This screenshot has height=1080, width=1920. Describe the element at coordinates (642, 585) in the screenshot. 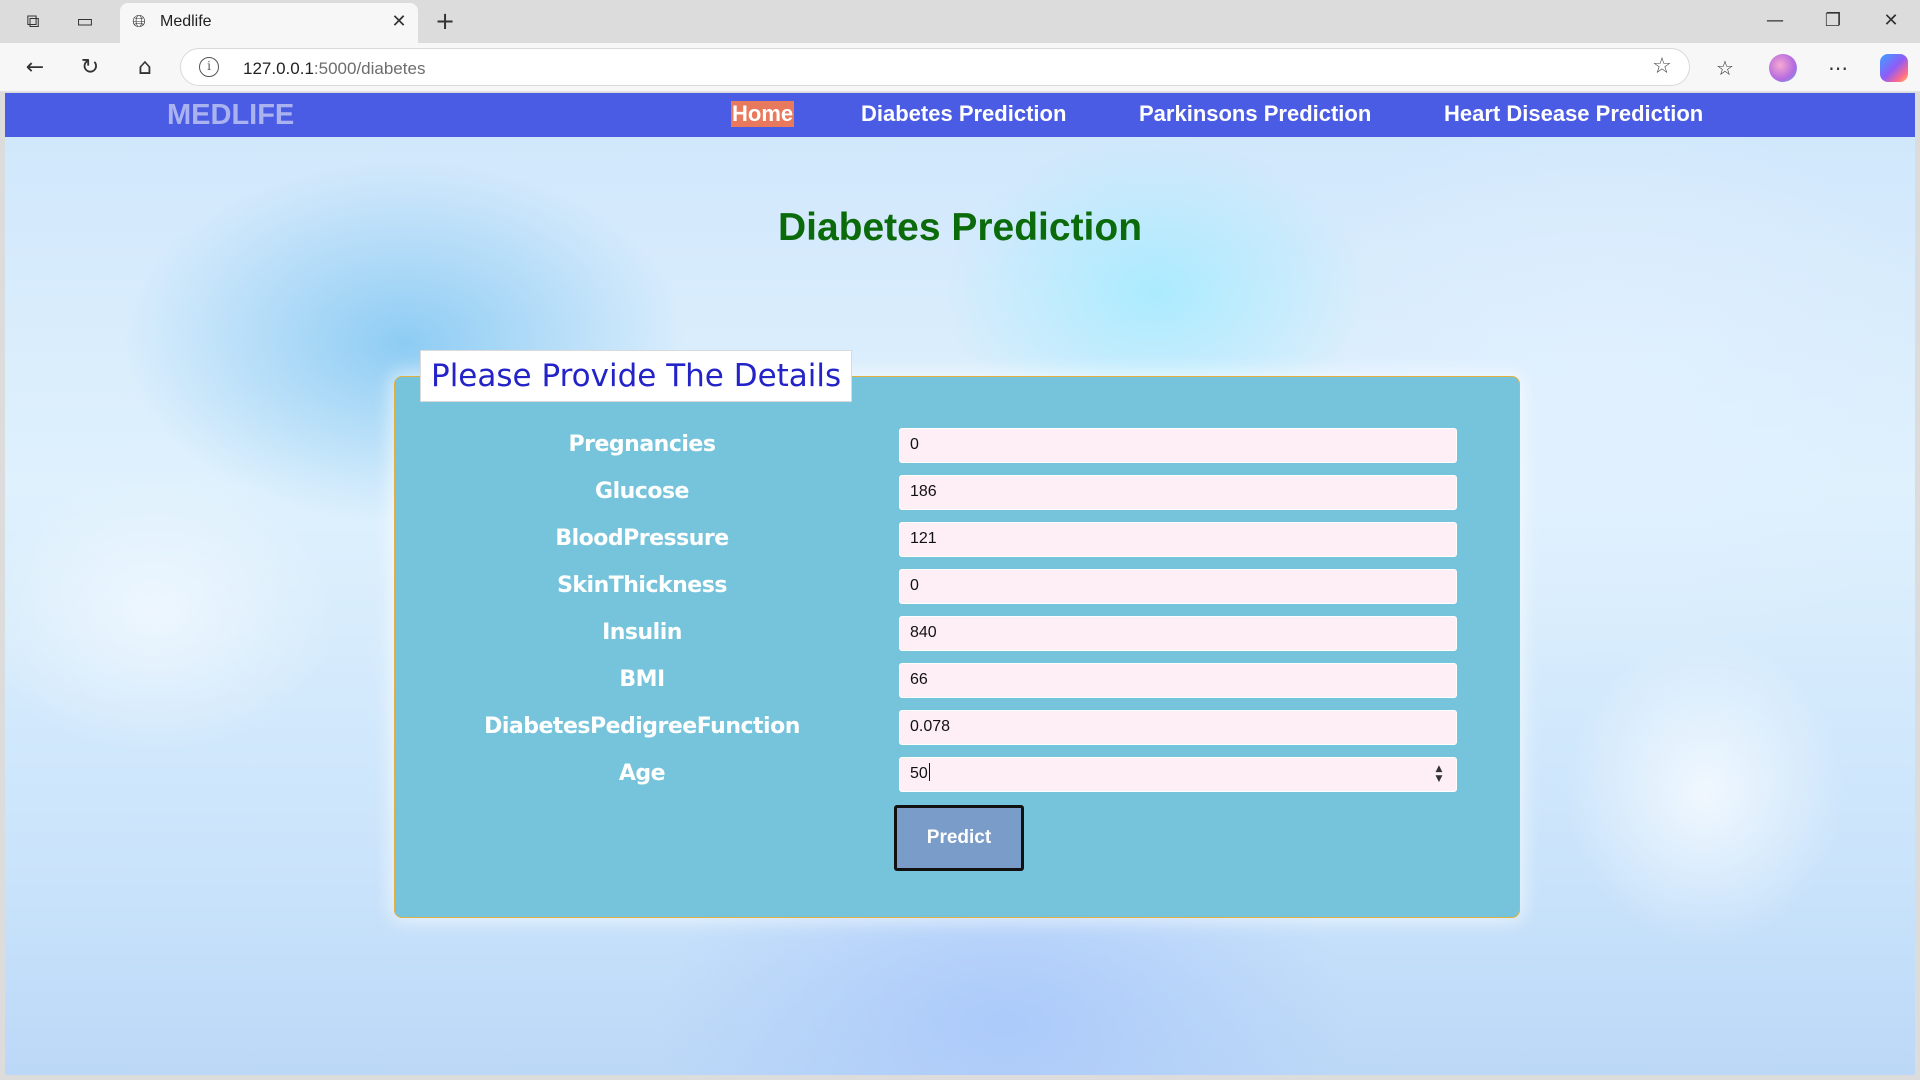

I see `label-skin-thickness: SkinThickness` at that location.